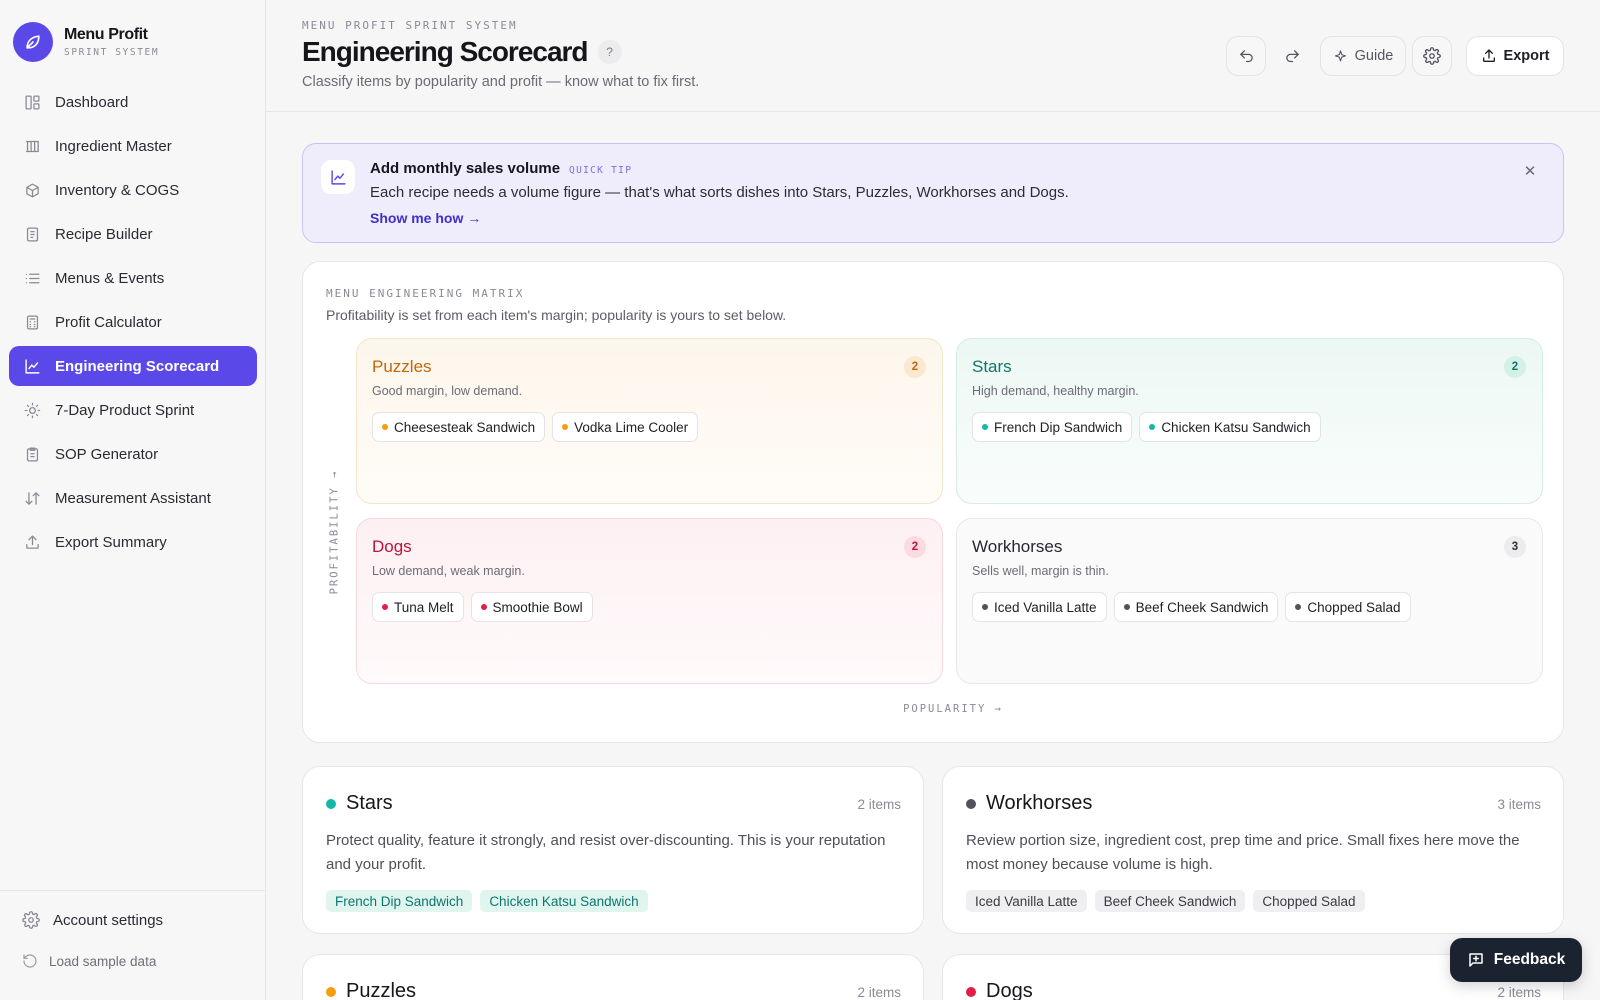 The width and height of the screenshot is (1600, 1000). What do you see at coordinates (133, 190) in the screenshot?
I see `sidebar-item-inventory-cogs: Inventory & COGS` at bounding box center [133, 190].